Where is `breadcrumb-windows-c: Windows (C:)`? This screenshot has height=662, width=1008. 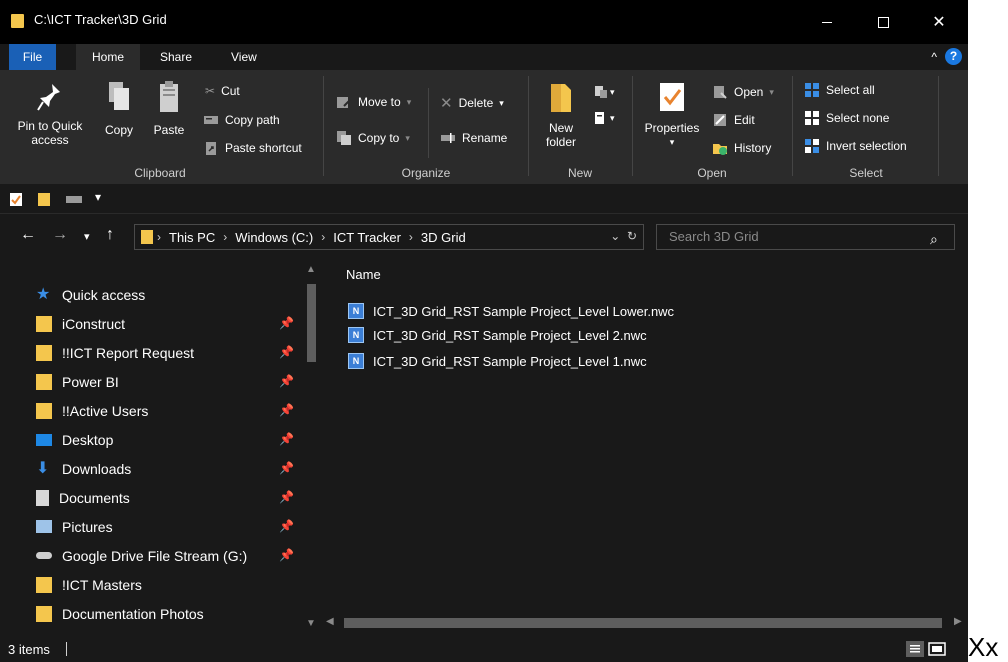
breadcrumb-windows-c: Windows (C:) is located at coordinates (274, 237).